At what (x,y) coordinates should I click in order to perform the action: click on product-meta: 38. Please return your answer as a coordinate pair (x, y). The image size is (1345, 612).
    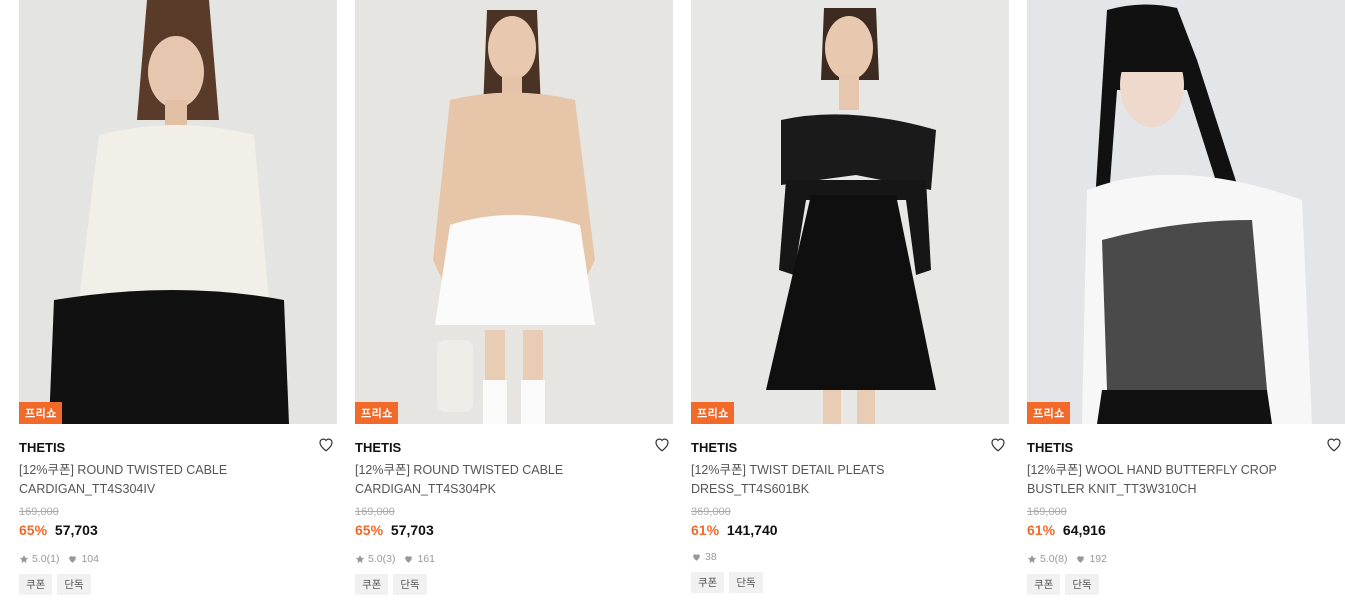
    Looking at the image, I should click on (850, 557).